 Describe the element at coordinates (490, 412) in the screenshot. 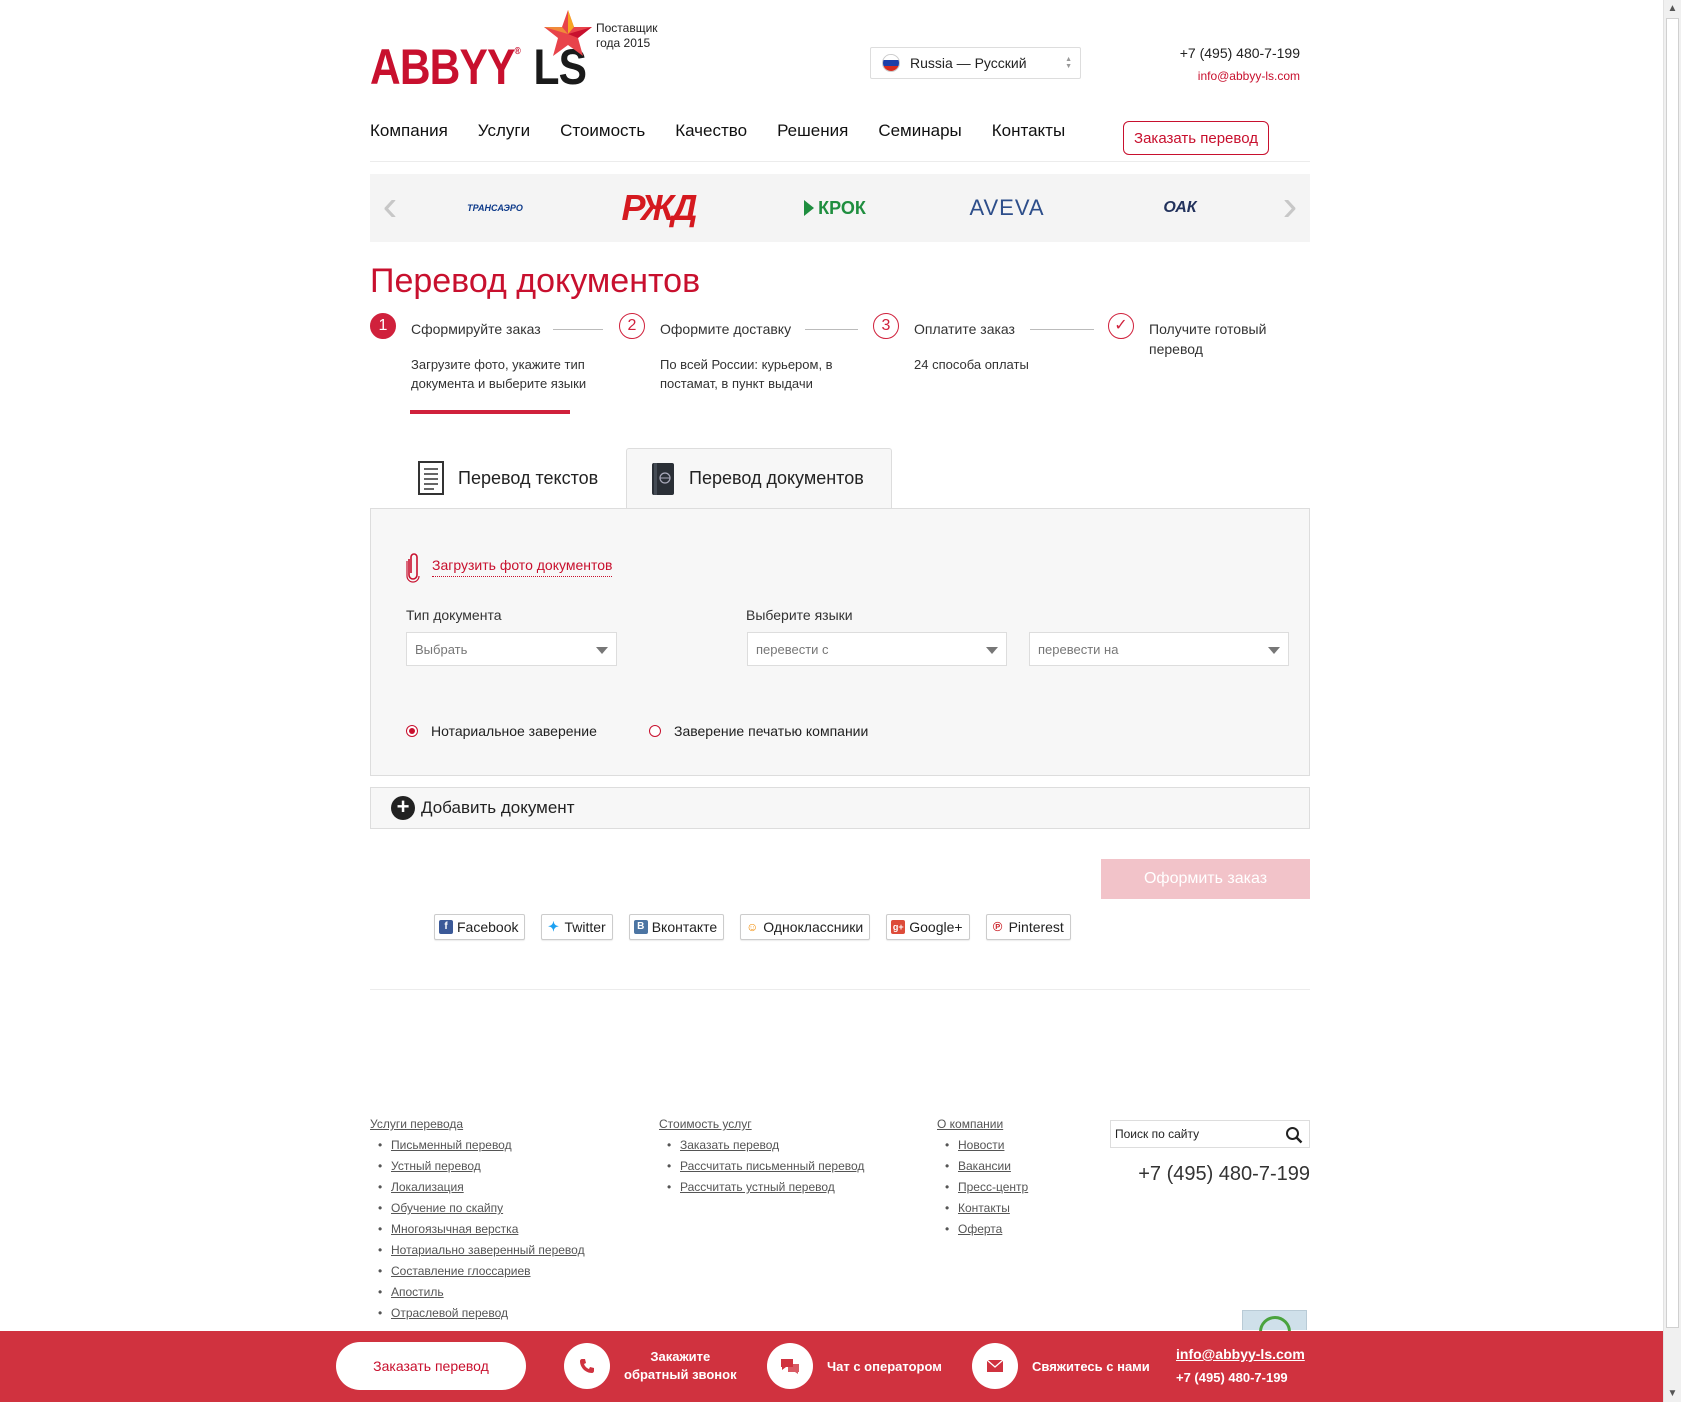

I see `step-progress-bar` at that location.